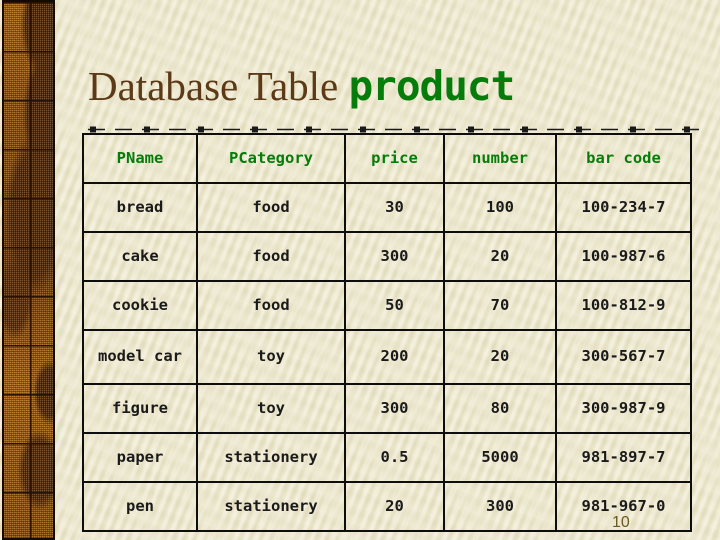  I want to click on cell-barcode: 100-234-7, so click(623, 207).